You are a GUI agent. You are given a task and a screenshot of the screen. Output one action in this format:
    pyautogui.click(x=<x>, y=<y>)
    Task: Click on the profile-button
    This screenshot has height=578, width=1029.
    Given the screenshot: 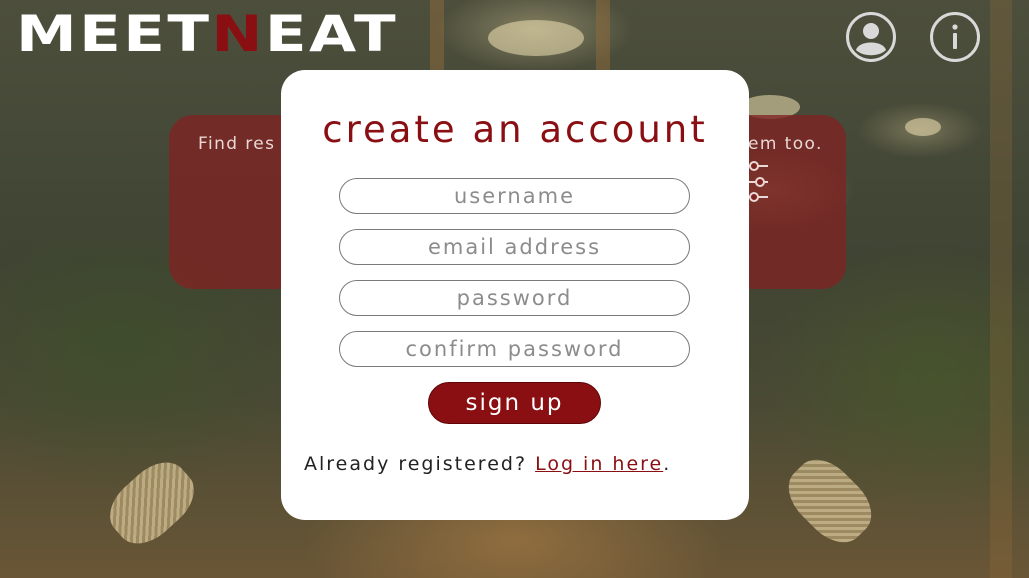 What is the action you would take?
    pyautogui.click(x=871, y=37)
    